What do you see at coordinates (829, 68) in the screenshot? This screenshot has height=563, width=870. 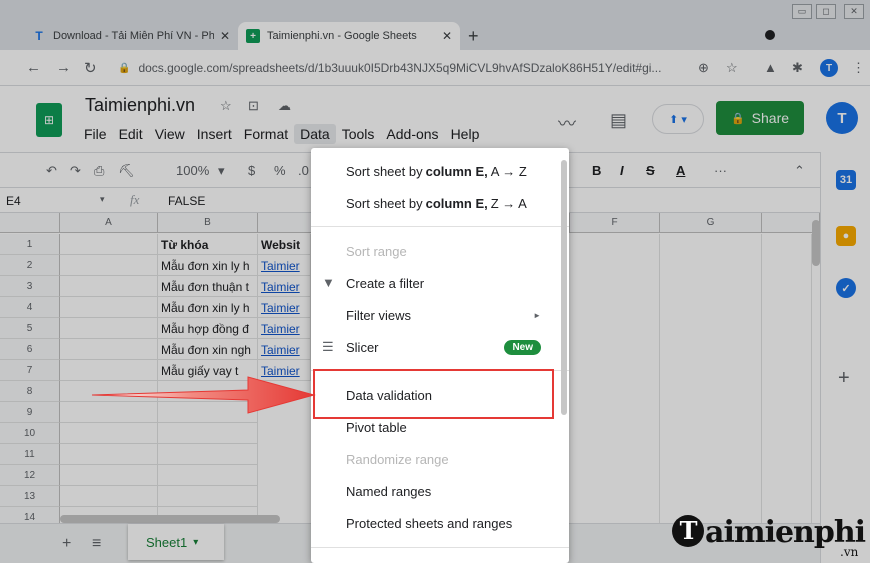 I see `browser-profile-avatar: T` at bounding box center [829, 68].